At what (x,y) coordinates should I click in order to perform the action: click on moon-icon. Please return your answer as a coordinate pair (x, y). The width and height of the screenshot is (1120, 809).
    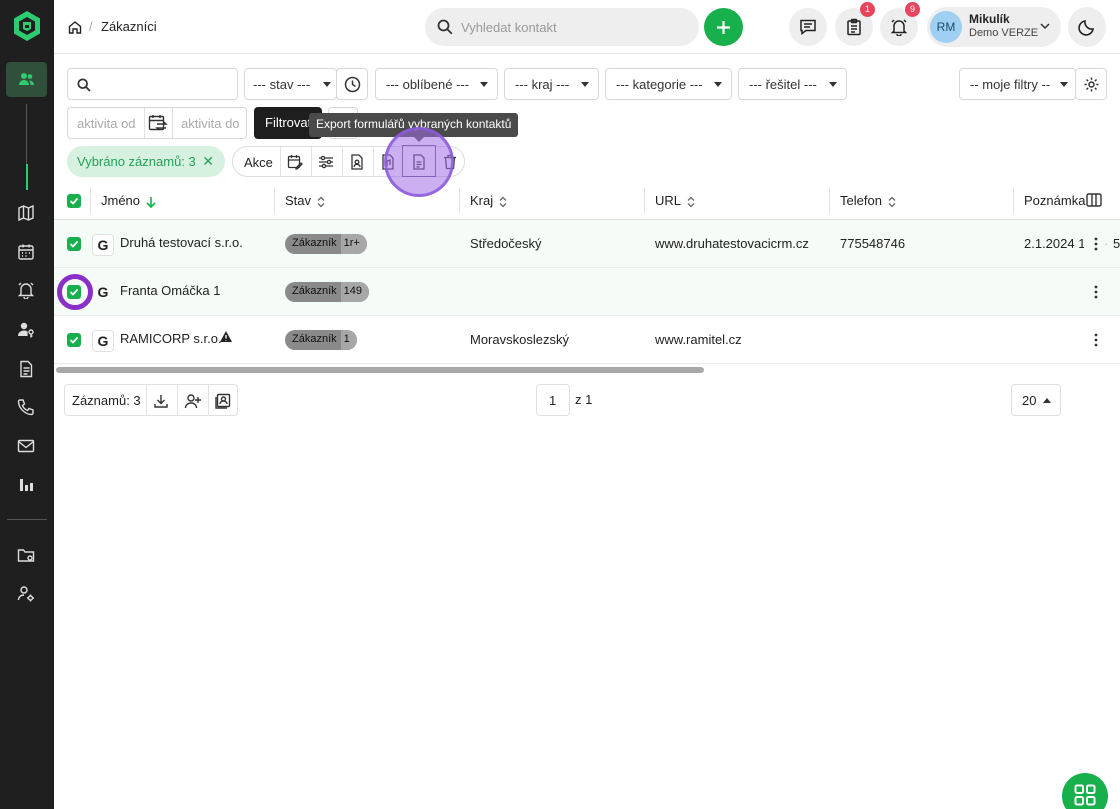
    Looking at the image, I should click on (1086, 28).